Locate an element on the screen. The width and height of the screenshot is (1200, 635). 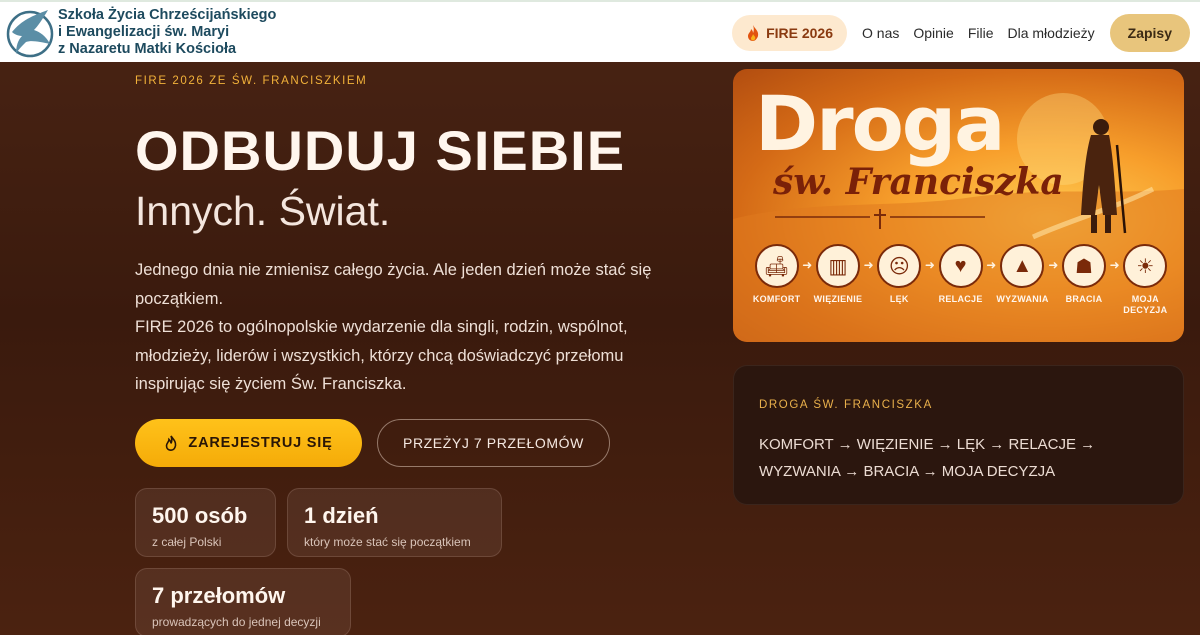
step-label: BRACIA is located at coordinates (1084, 299).